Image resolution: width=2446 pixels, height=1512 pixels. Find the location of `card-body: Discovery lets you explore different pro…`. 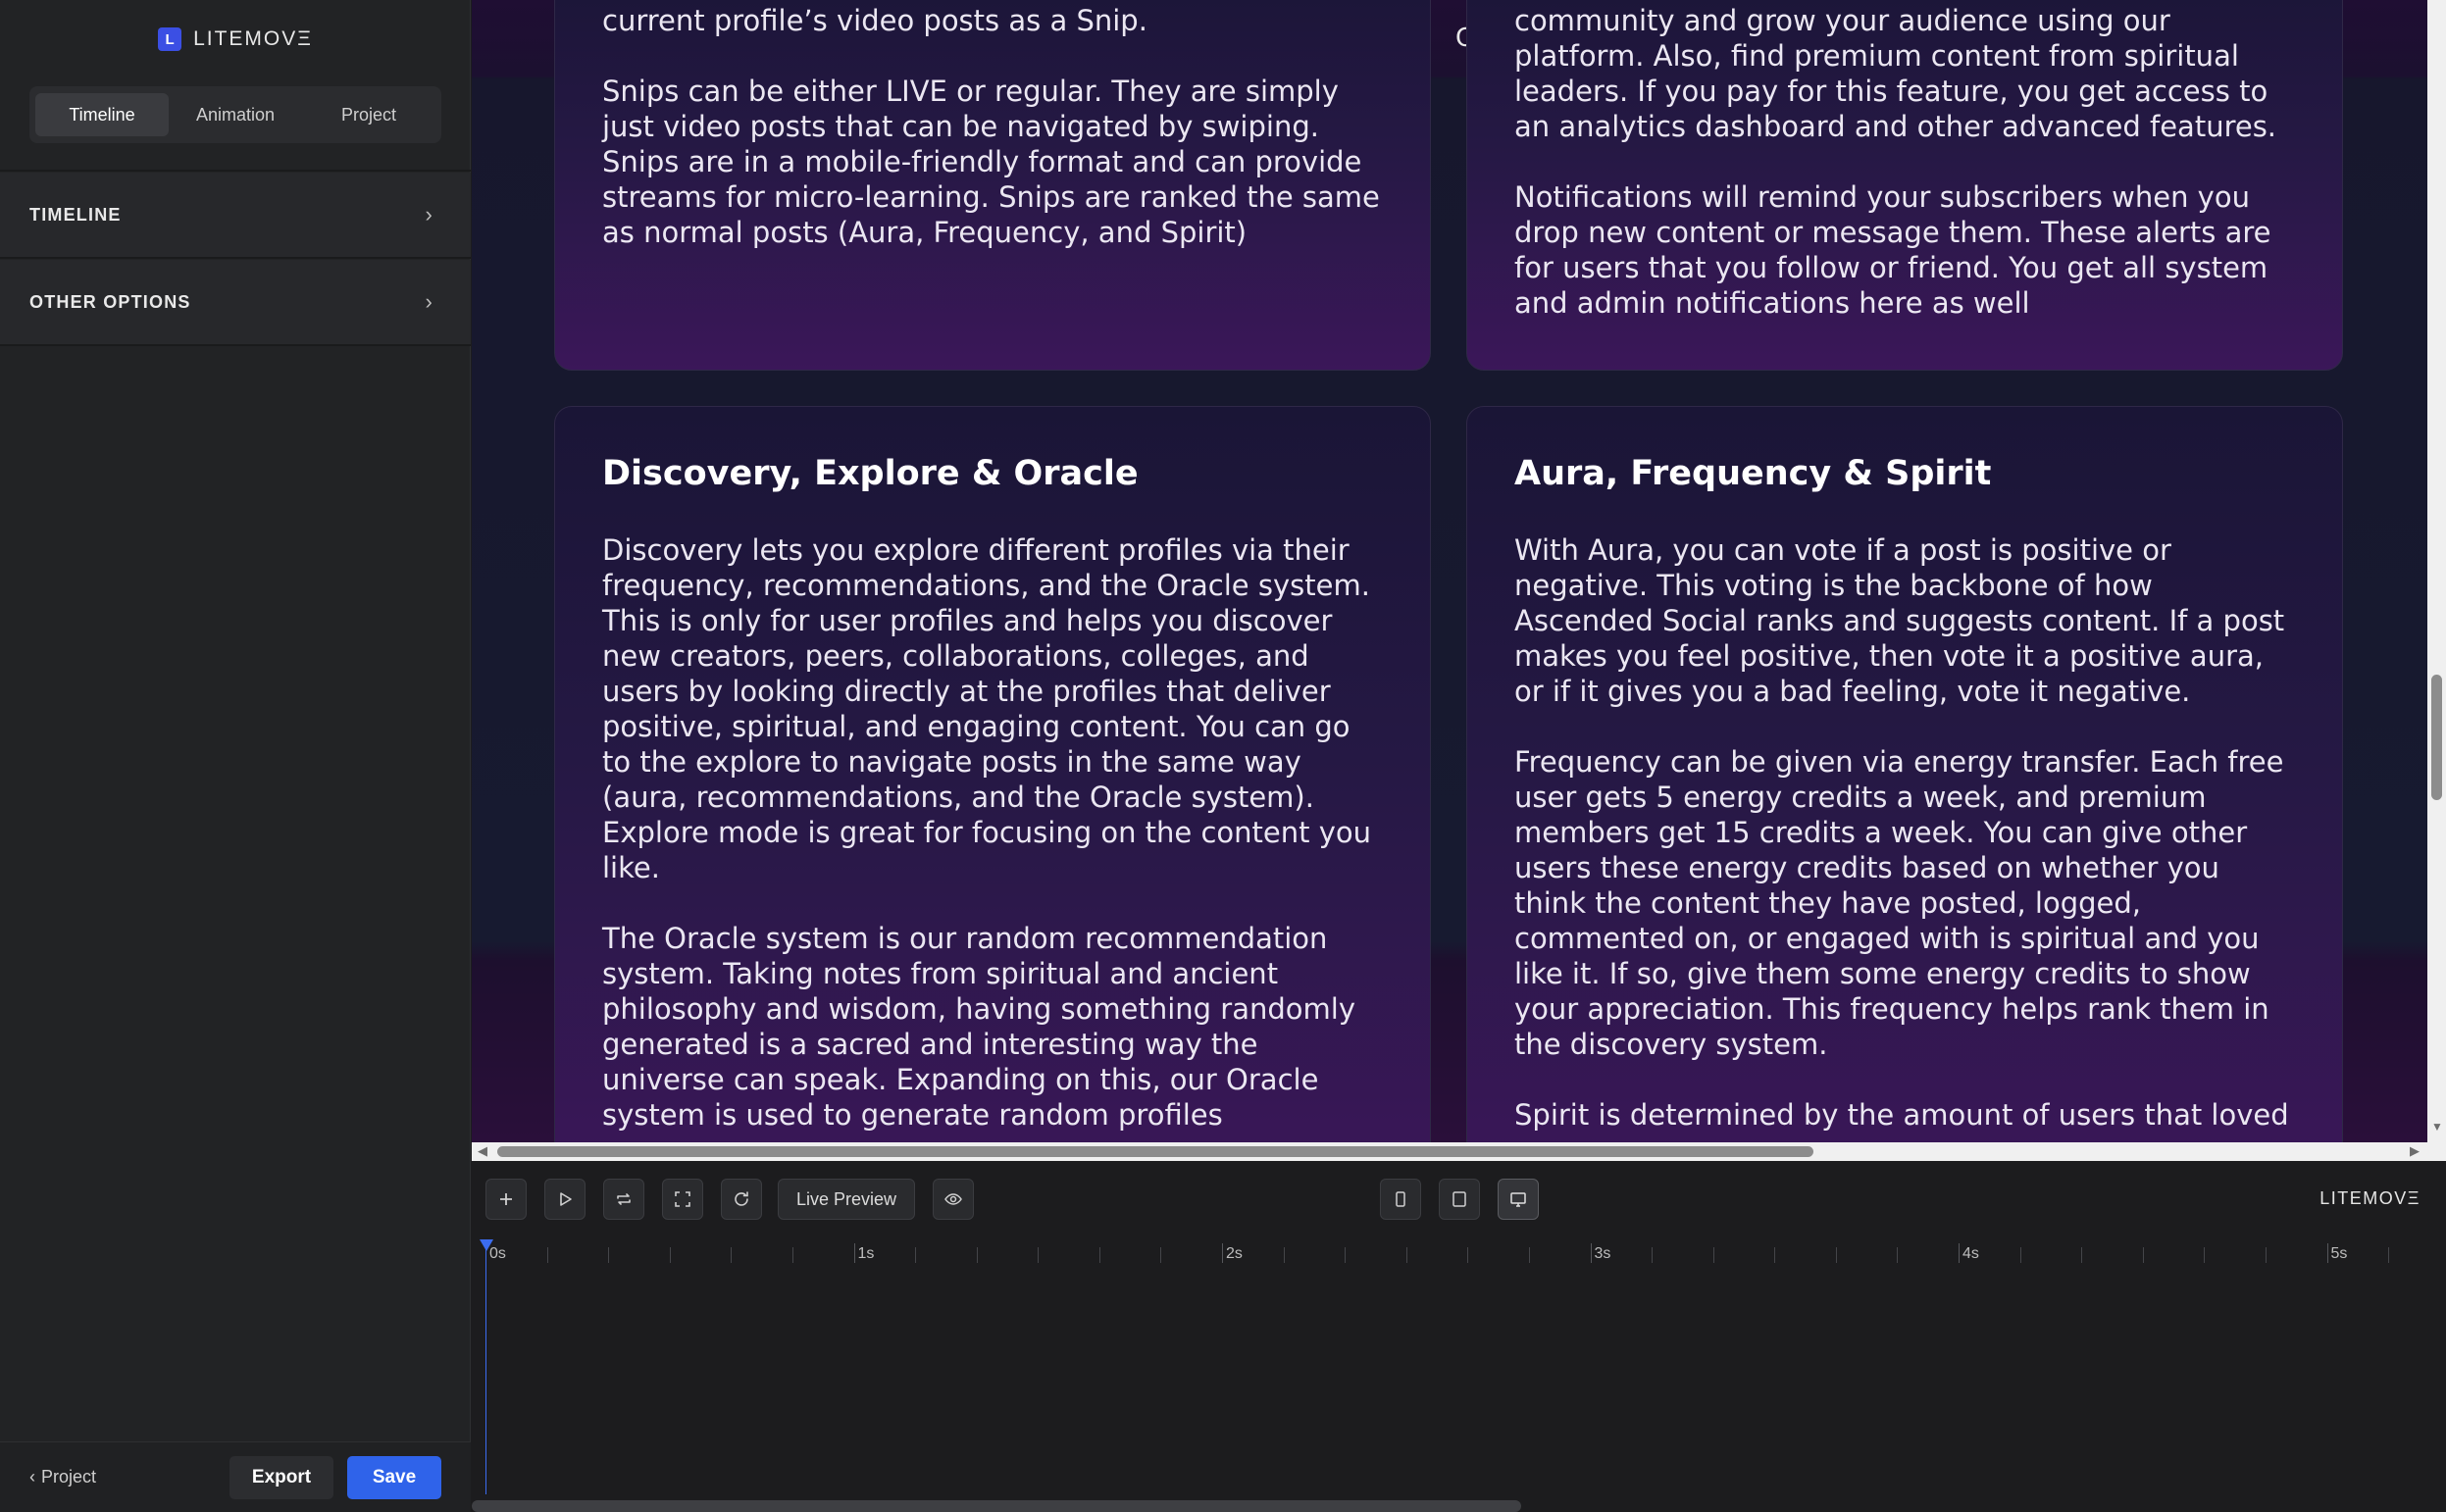

card-body: Discovery lets you explore different pro… is located at coordinates (994, 837).